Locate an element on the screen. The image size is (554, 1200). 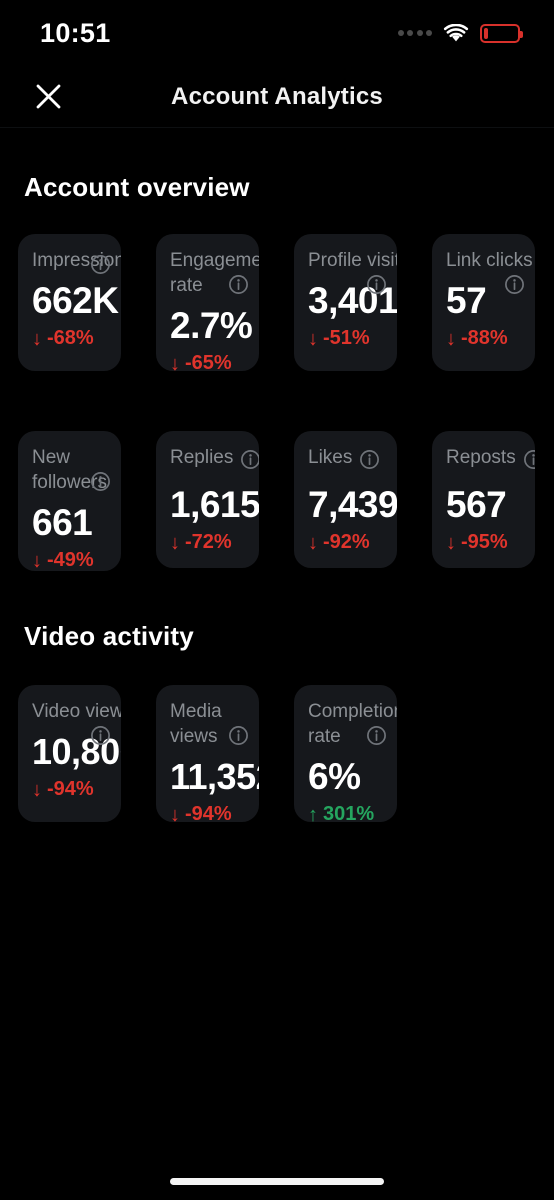
metric-card: Media views 11,352 ↓ -94% is located at coordinates (207, 753).